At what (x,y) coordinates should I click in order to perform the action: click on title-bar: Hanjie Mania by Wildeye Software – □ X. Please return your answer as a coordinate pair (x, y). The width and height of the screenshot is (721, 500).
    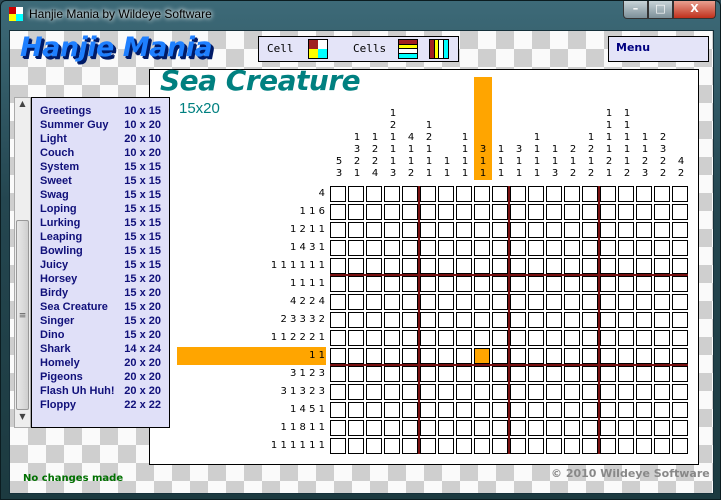
    Looking at the image, I should click on (360, 15).